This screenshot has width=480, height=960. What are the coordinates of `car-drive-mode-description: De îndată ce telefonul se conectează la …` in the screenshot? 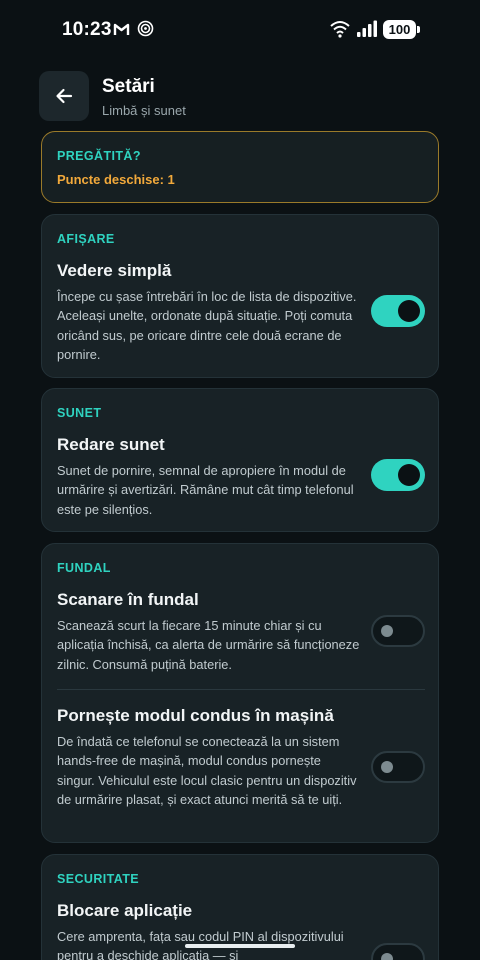 It's located at (207, 771).